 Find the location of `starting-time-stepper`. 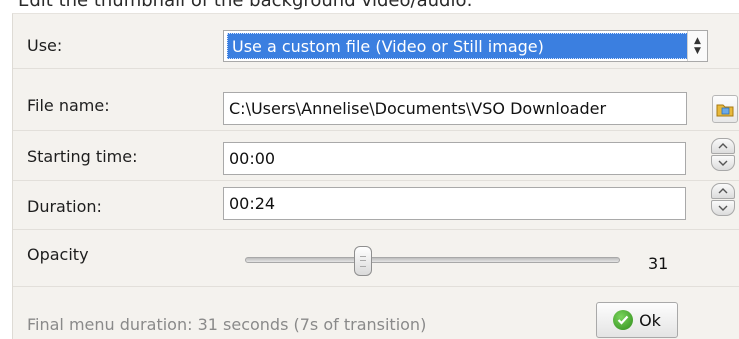

starting-time-stepper is located at coordinates (723, 155).